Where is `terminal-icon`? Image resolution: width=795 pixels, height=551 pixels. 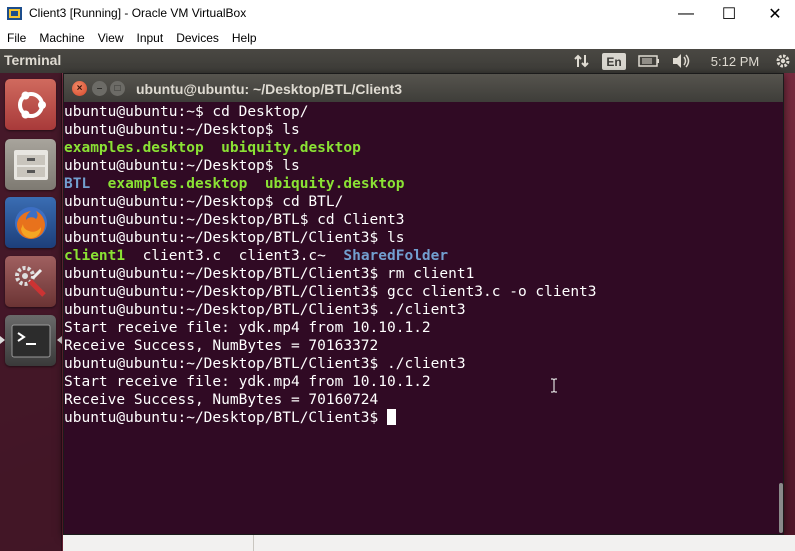
terminal-icon is located at coordinates (30, 340).